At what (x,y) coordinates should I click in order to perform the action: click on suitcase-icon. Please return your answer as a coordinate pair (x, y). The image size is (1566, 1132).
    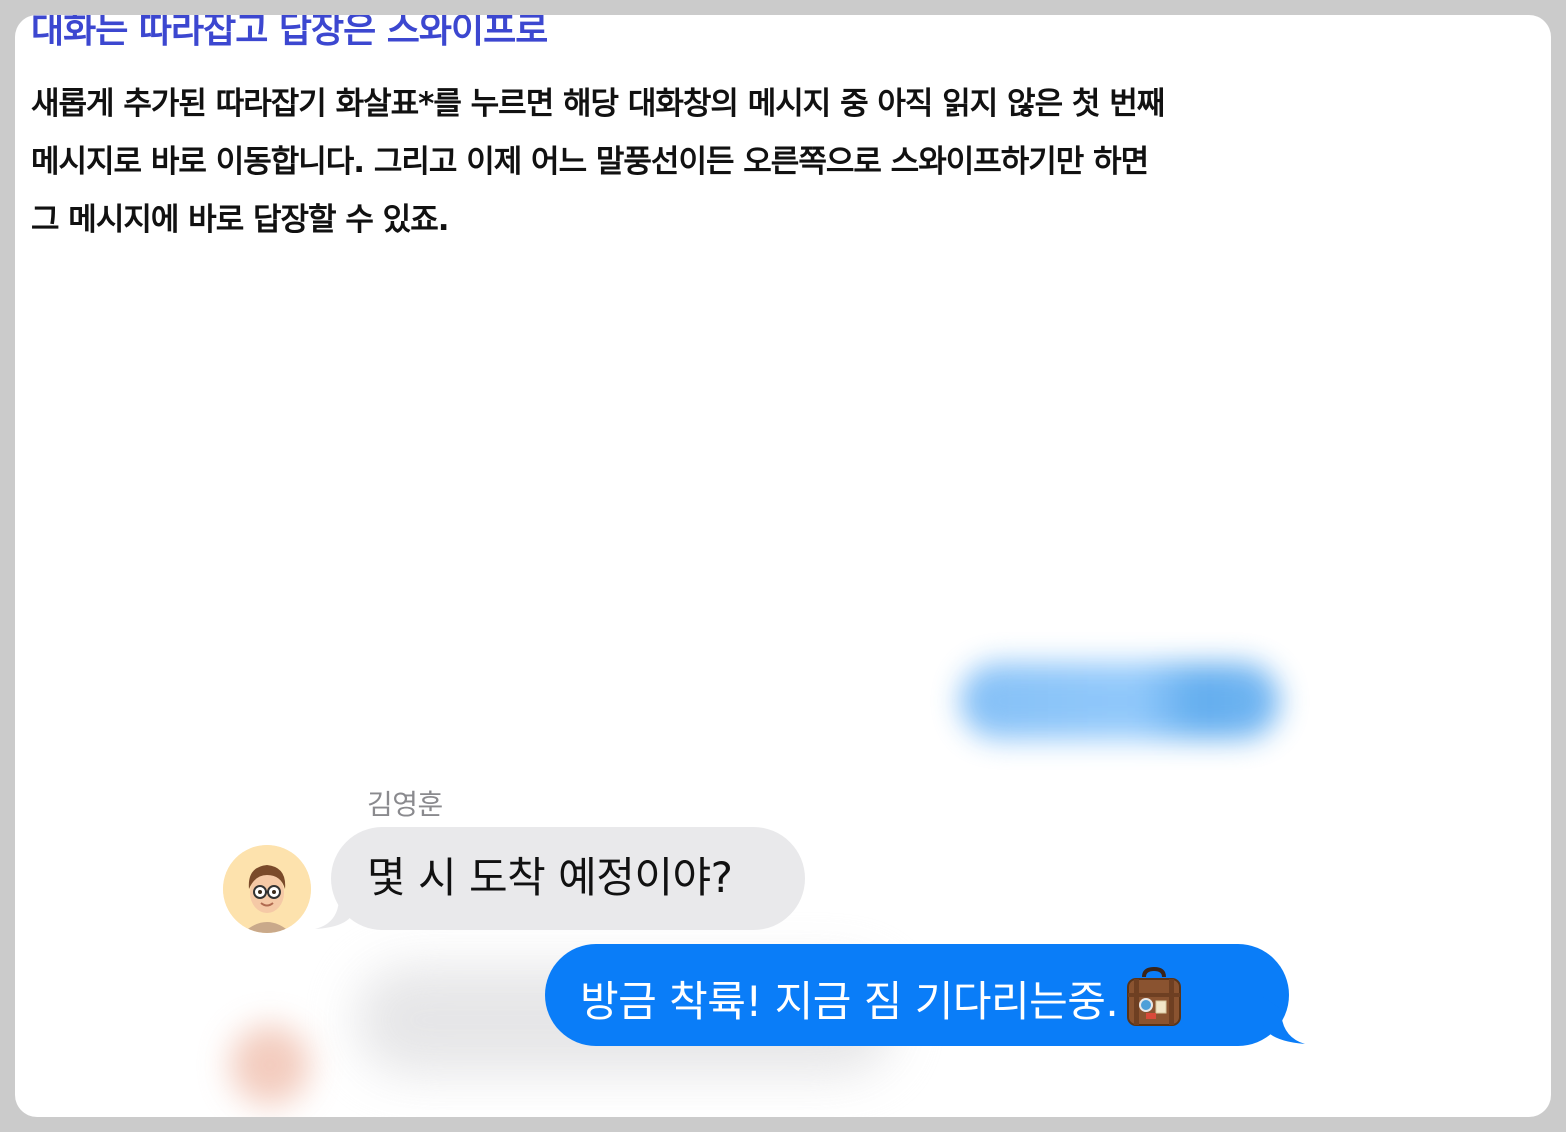
    Looking at the image, I should click on (1154, 1004).